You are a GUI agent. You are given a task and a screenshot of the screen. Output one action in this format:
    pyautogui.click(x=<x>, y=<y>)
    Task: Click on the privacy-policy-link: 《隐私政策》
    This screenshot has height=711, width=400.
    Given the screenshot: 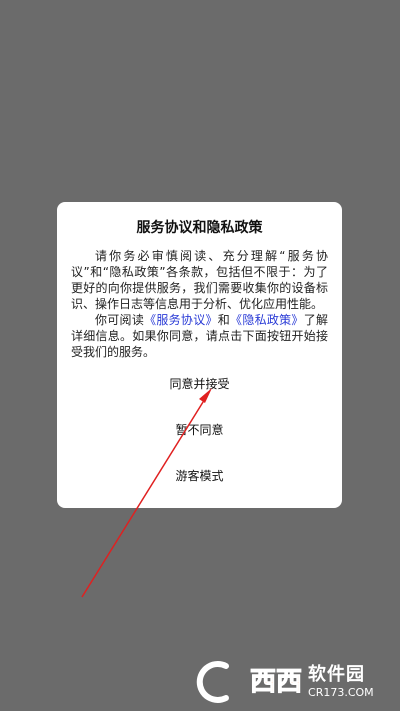 What is the action you would take?
    pyautogui.click(x=267, y=320)
    